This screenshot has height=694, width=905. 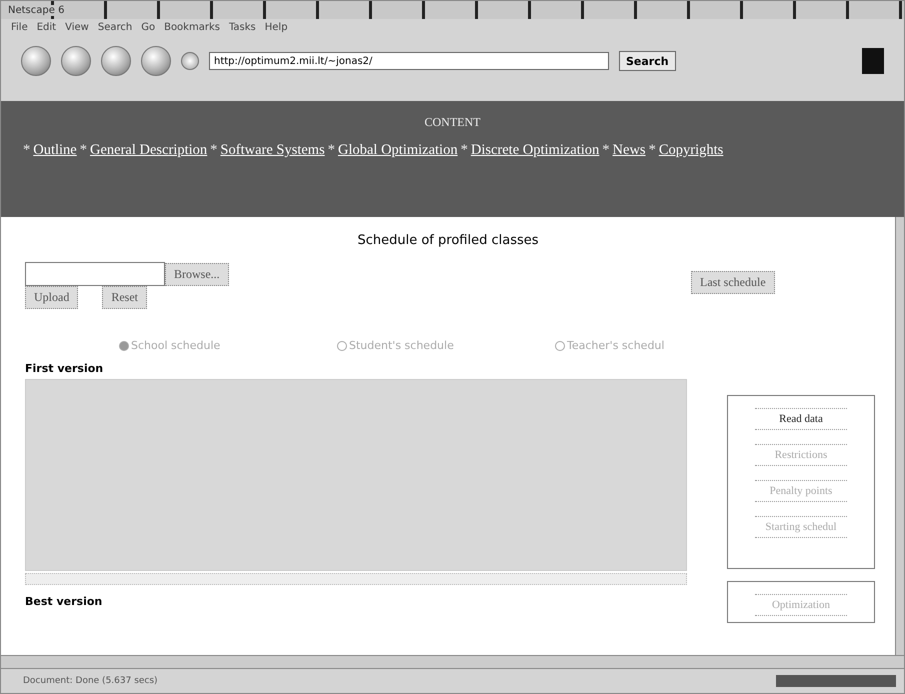 What do you see at coordinates (46, 27) in the screenshot?
I see `menu-item: Edit` at bounding box center [46, 27].